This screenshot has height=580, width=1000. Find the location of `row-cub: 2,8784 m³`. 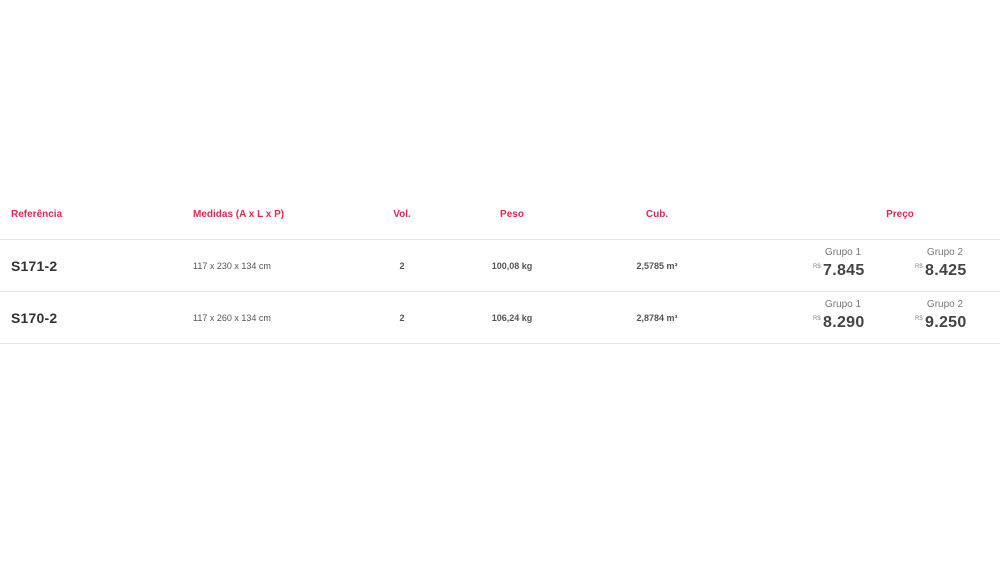

row-cub: 2,8784 m³ is located at coordinates (657, 317).